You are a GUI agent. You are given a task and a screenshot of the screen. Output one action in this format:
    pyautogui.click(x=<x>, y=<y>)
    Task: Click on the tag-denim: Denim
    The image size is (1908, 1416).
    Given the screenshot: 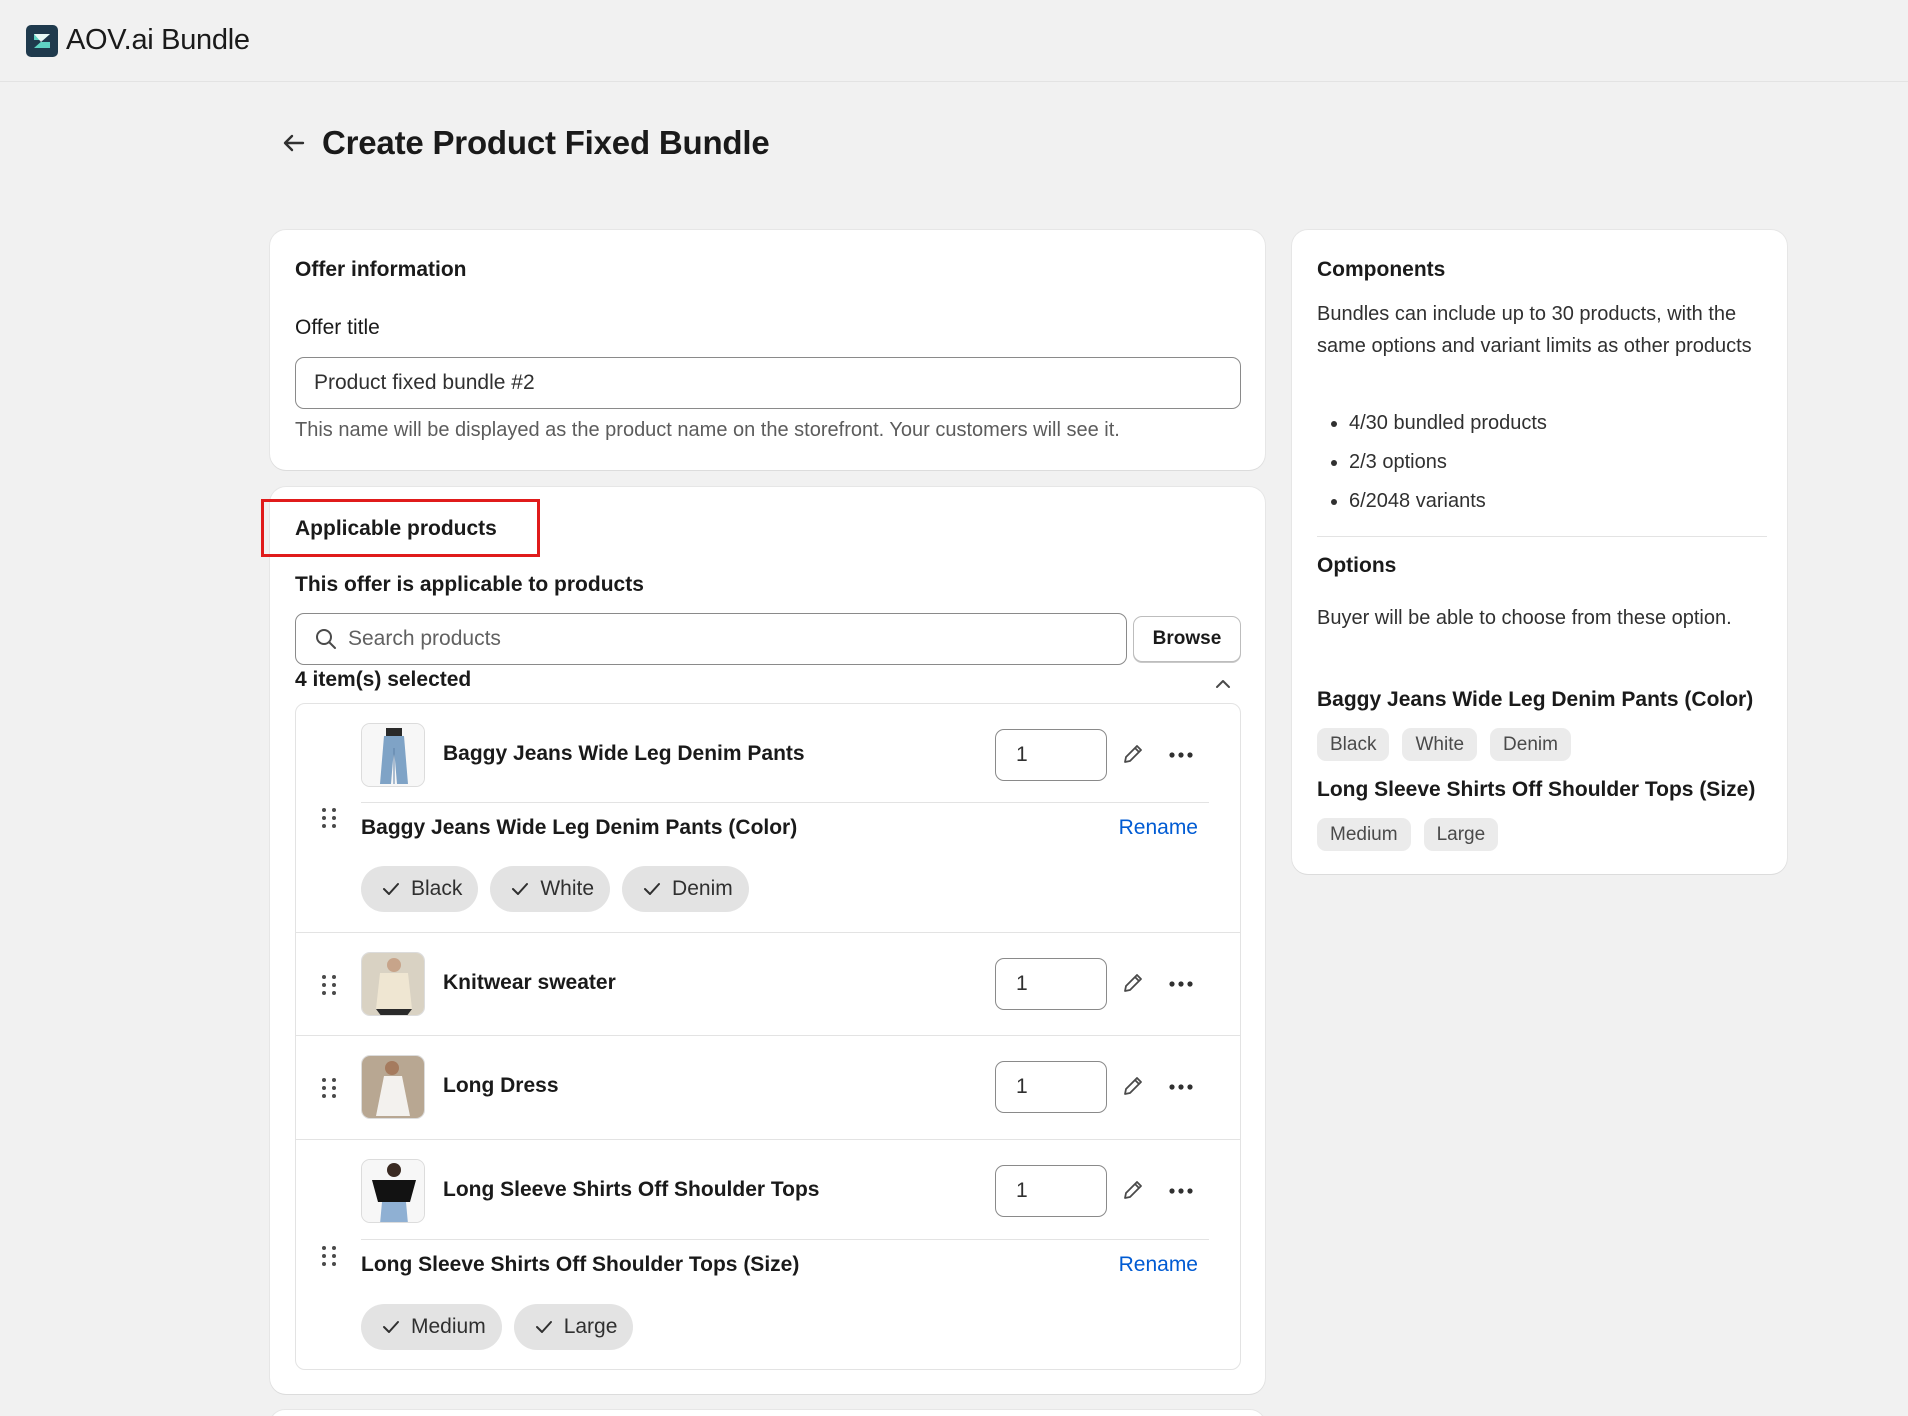 What is the action you would take?
    pyautogui.click(x=1530, y=744)
    